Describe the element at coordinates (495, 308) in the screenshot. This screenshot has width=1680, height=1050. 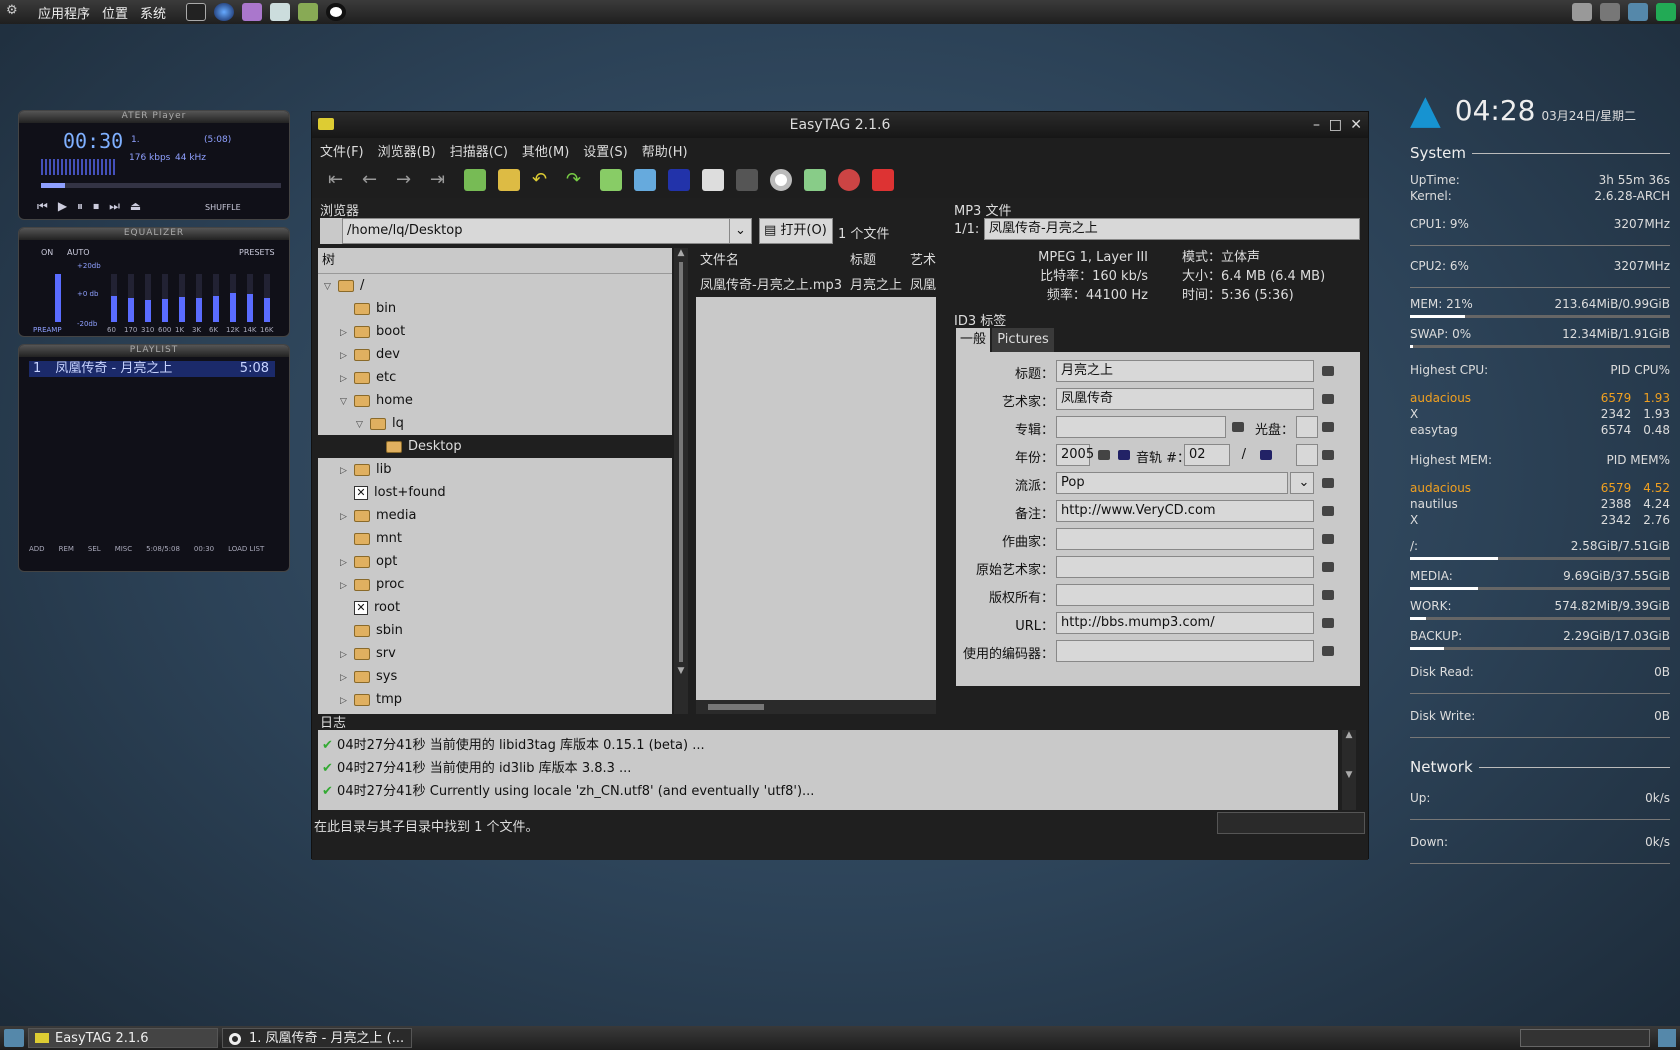
I see `tree-node-bin: bin` at that location.